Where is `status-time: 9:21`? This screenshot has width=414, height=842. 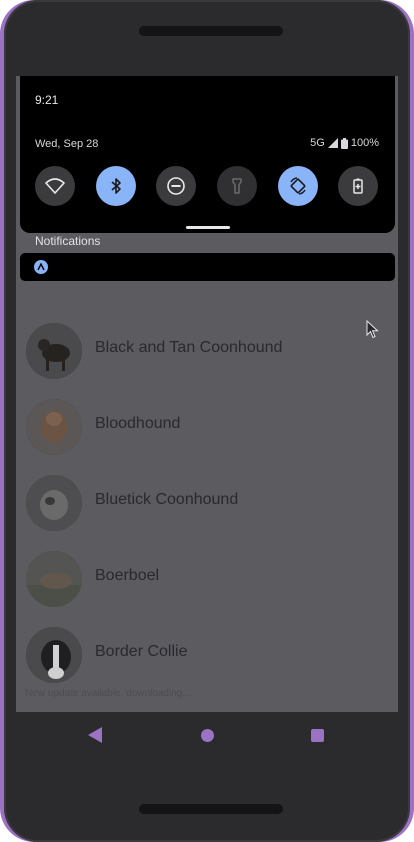
status-time: 9:21 is located at coordinates (47, 100).